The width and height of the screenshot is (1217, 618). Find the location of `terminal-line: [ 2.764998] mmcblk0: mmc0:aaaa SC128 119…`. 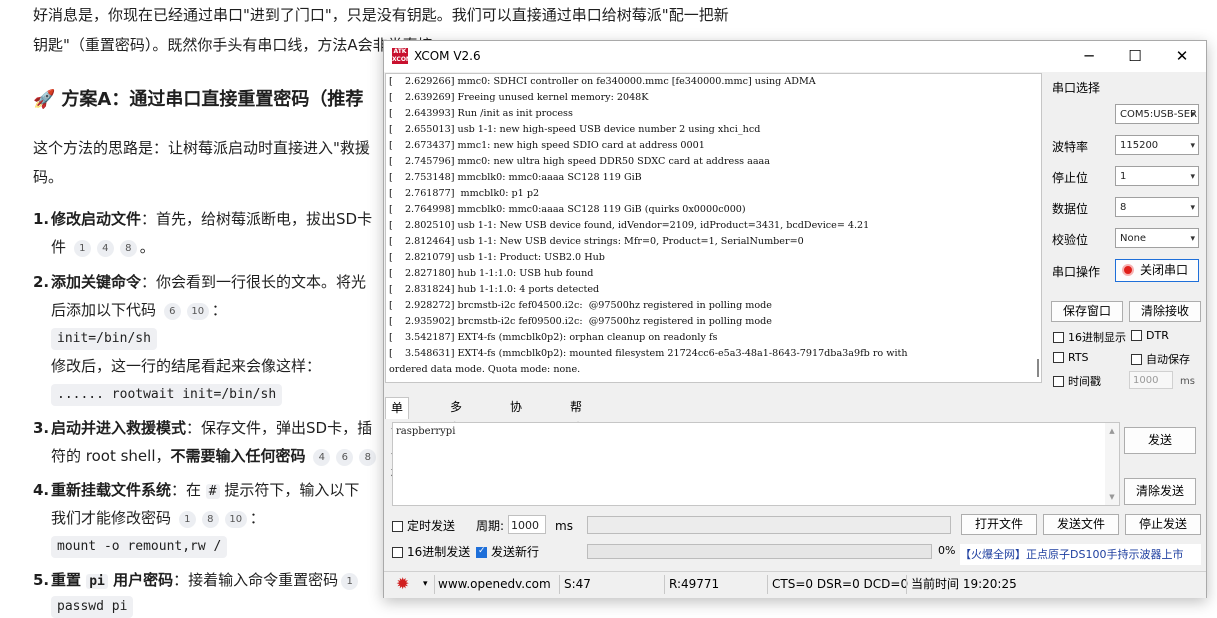

terminal-line: [ 2.764998] mmcblk0: mmc0:aaaa SC128 119… is located at coordinates (567, 209).